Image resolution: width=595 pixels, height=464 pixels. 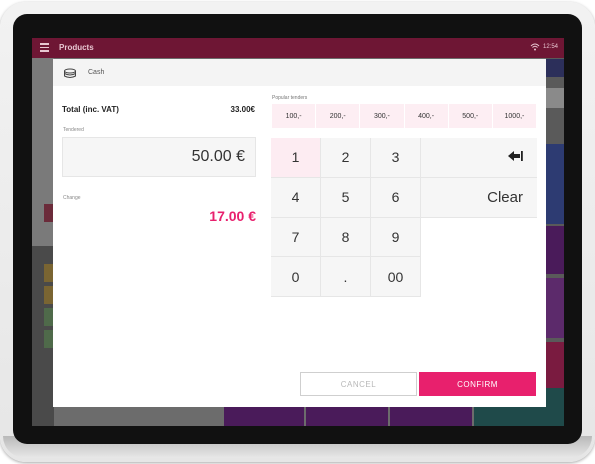 I want to click on popular-tenders-label: Popular tenders, so click(x=290, y=98).